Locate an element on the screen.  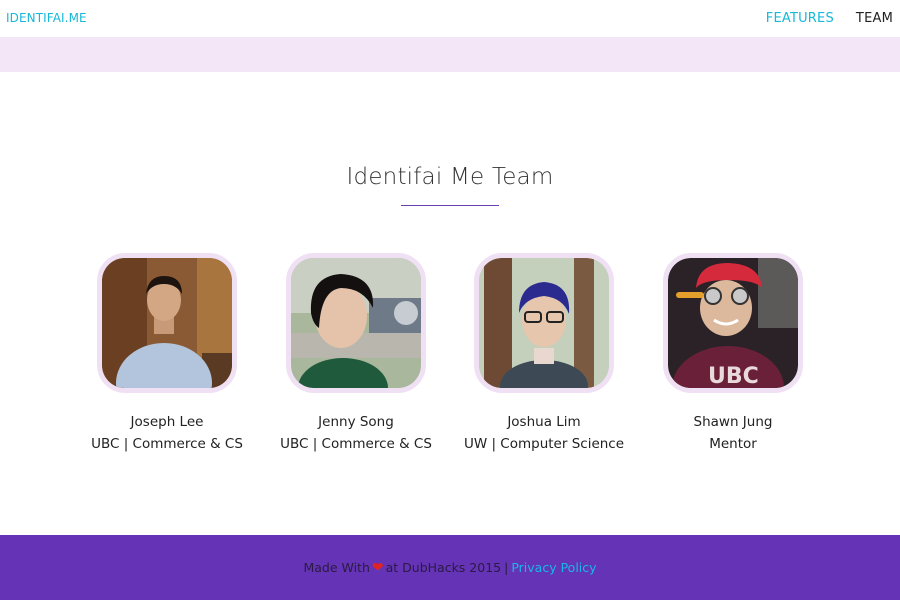
header-band is located at coordinates (450, 54).